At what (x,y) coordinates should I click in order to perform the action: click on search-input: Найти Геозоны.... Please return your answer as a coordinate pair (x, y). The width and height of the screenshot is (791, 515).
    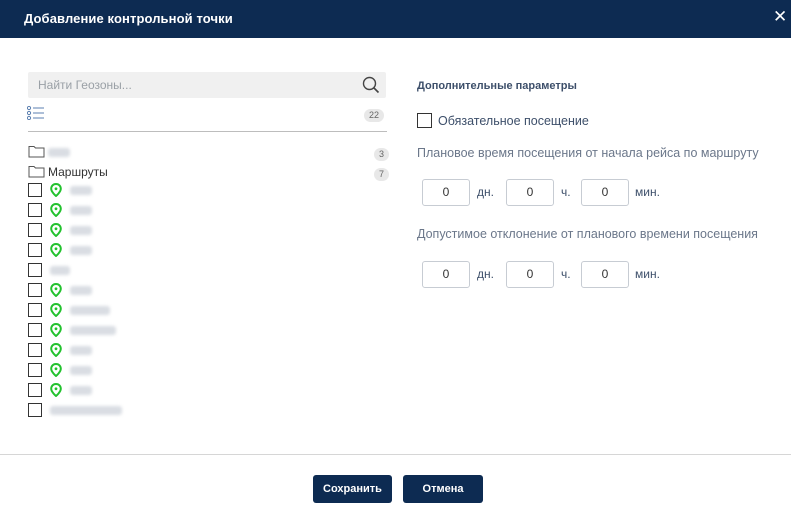
    Looking at the image, I should click on (85, 85).